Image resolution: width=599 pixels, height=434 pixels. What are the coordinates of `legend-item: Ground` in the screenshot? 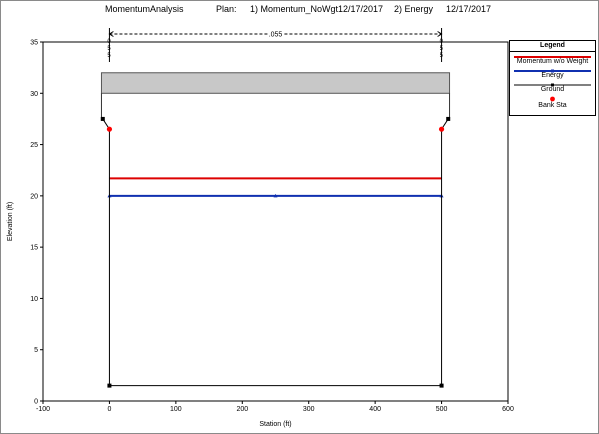 It's located at (552, 87).